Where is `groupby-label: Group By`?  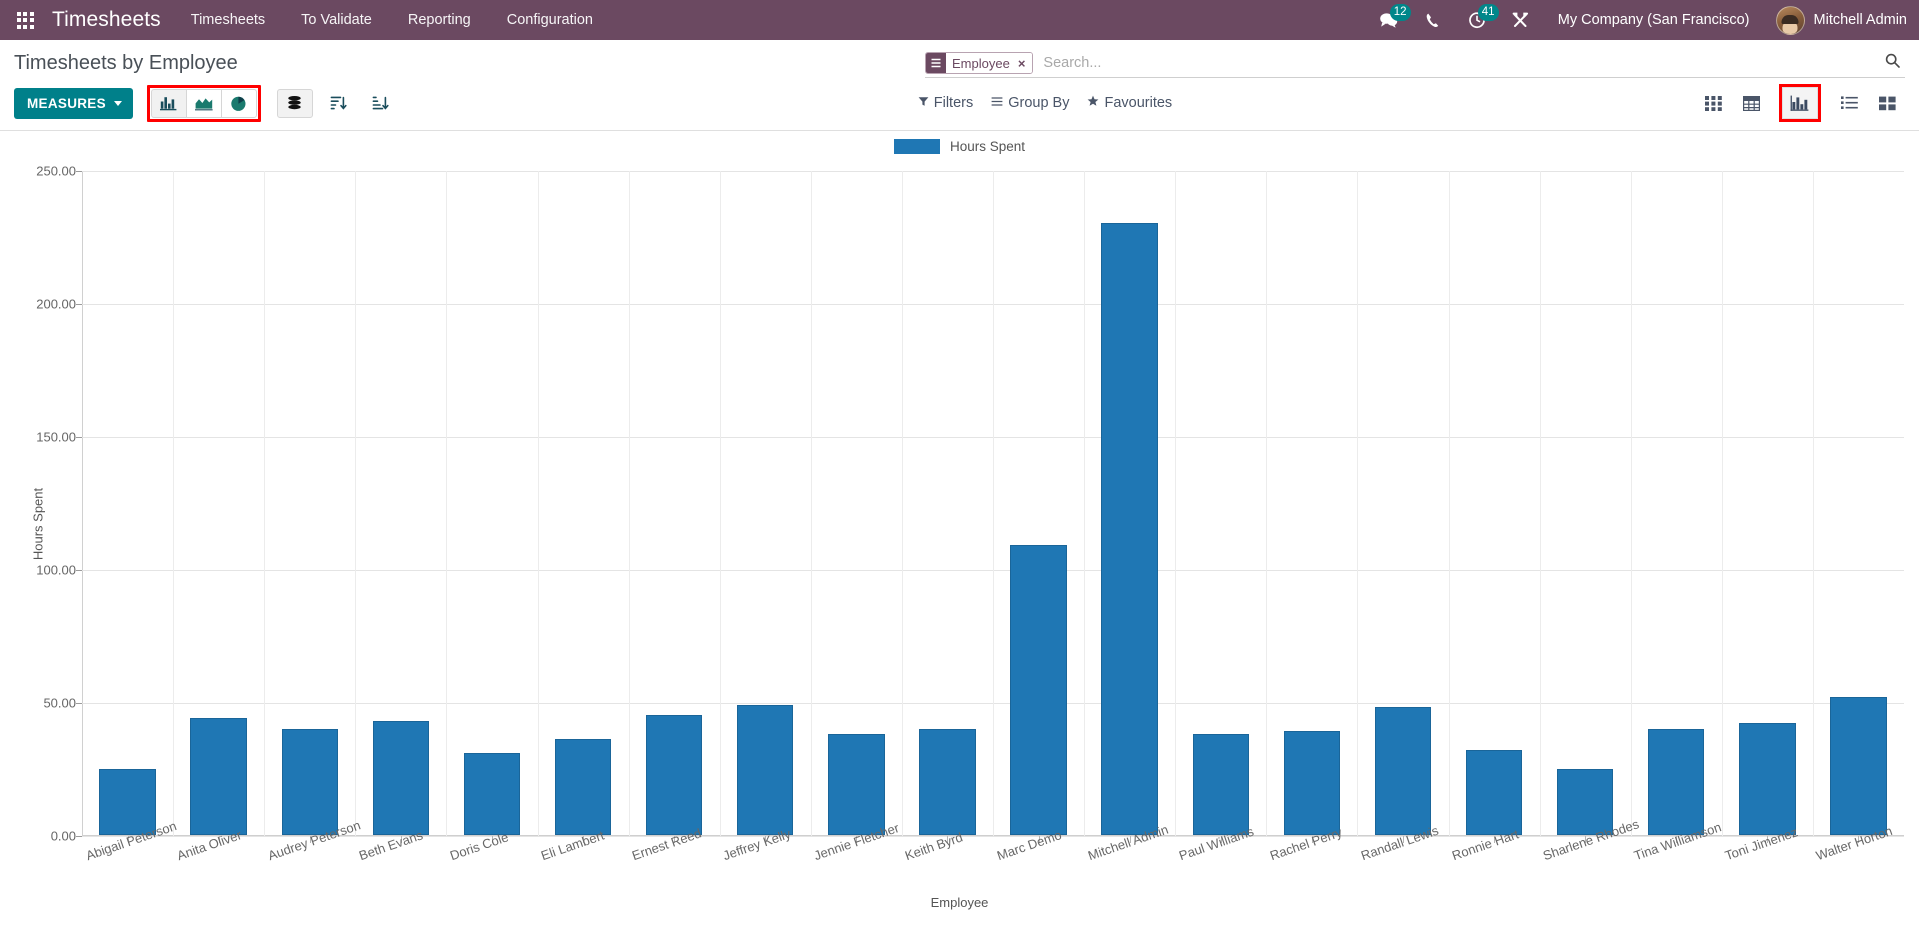
groupby-label: Group By is located at coordinates (1039, 103).